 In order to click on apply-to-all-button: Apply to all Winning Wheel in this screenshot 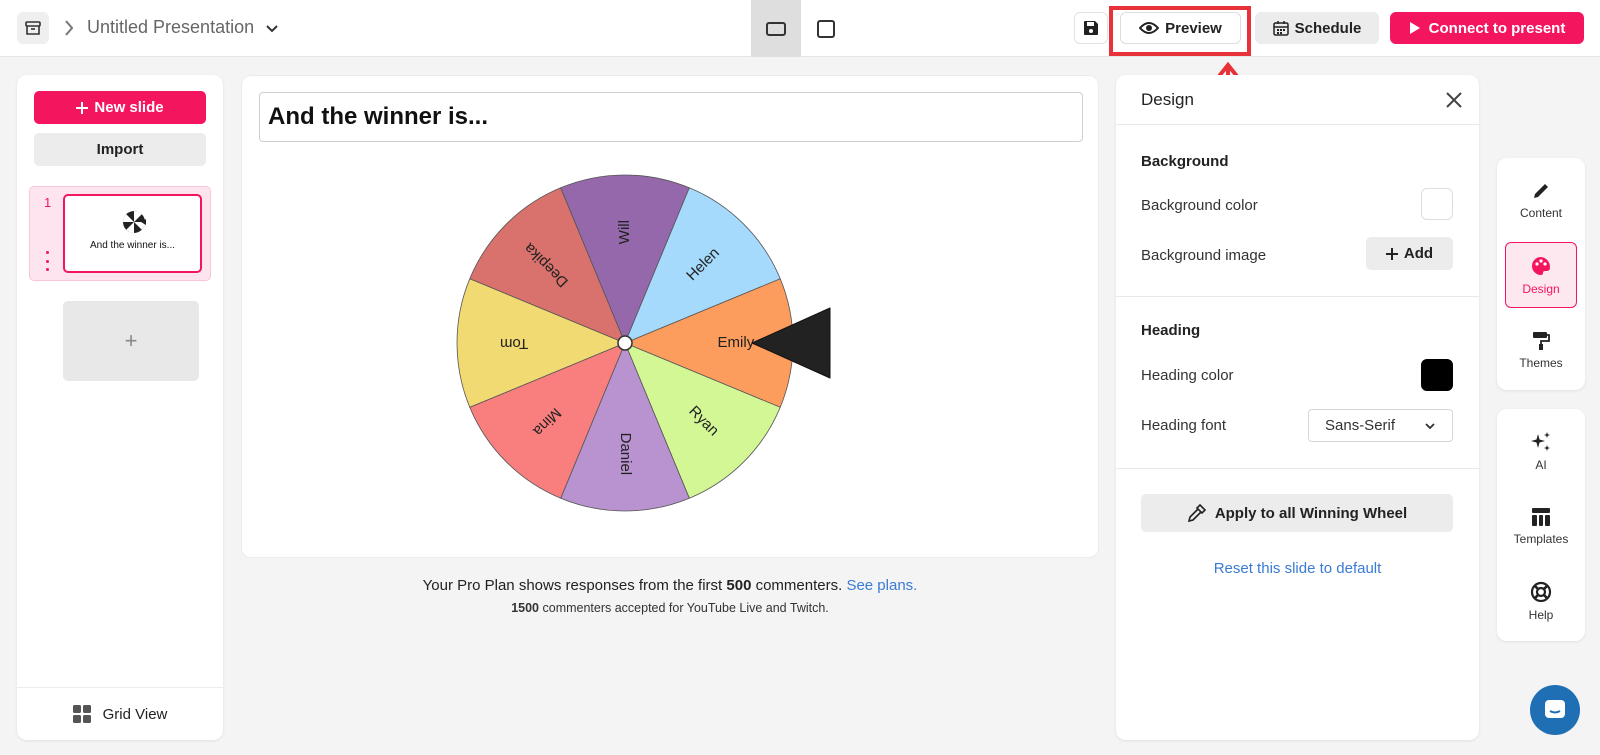, I will do `click(1297, 513)`.